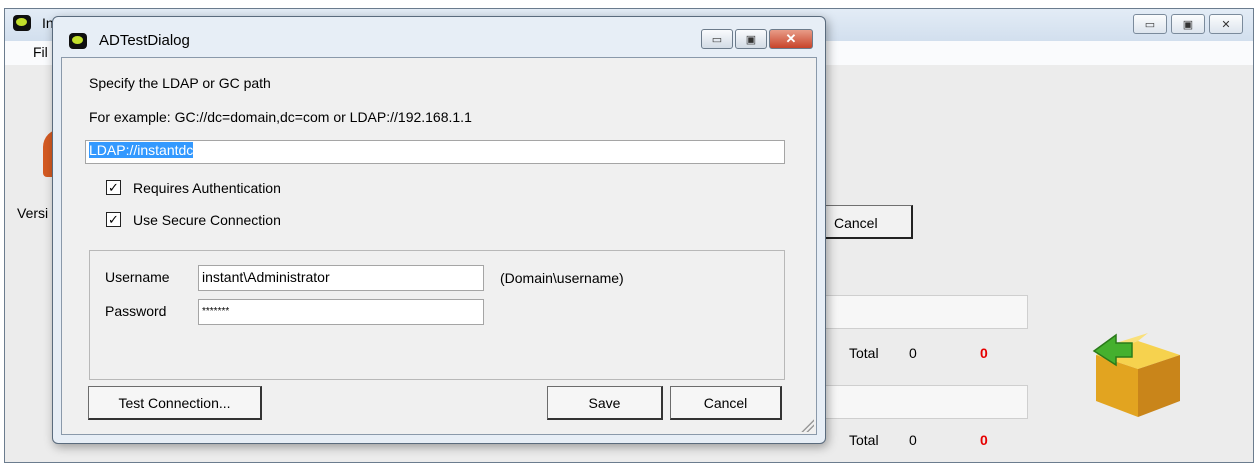  Describe the element at coordinates (22, 23) in the screenshot. I see `app-icon` at that location.